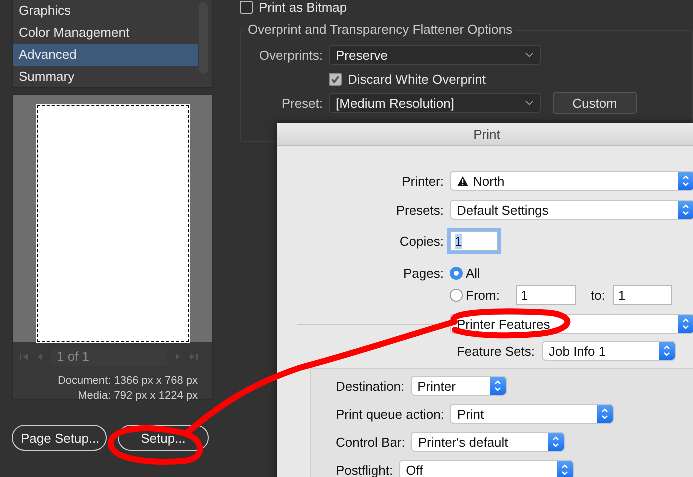  Describe the element at coordinates (435, 103) in the screenshot. I see `preset-dropdown: [Medium Resolution]` at that location.